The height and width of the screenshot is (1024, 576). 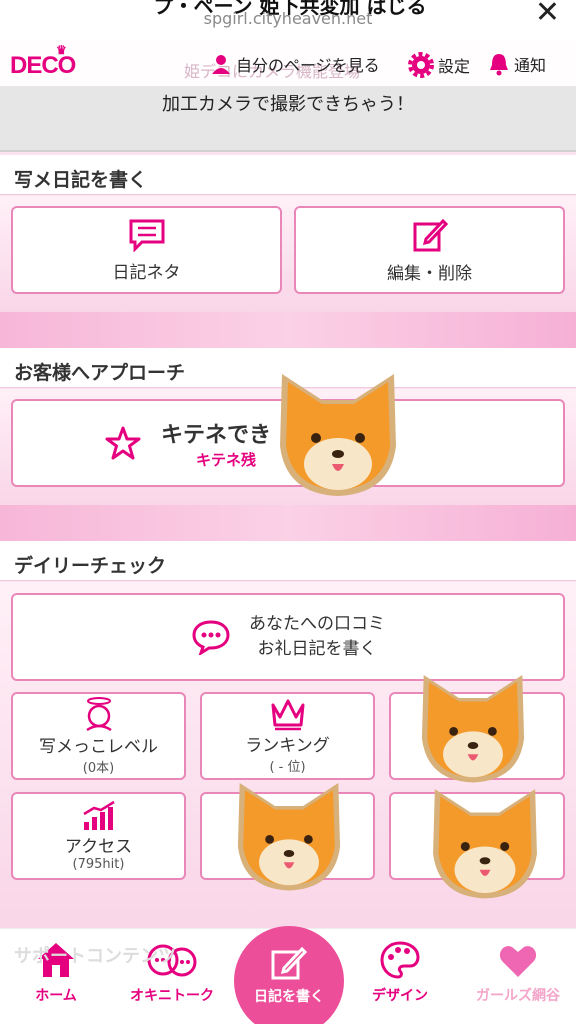 I want to click on notification-label: 通知, so click(x=530, y=65).